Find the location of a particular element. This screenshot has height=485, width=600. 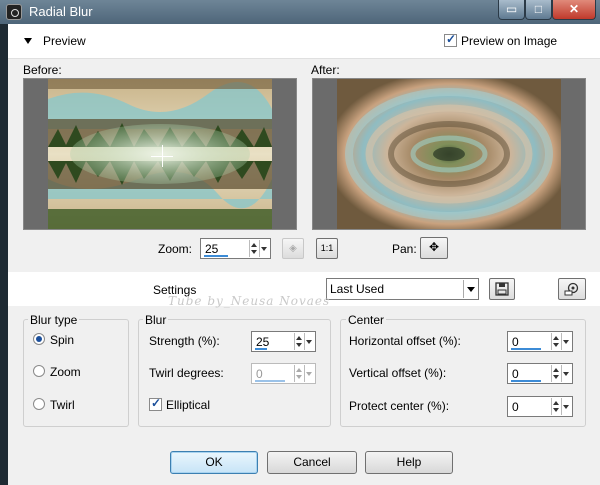

twirl-degrees-spinner: 0 is located at coordinates (283, 373).